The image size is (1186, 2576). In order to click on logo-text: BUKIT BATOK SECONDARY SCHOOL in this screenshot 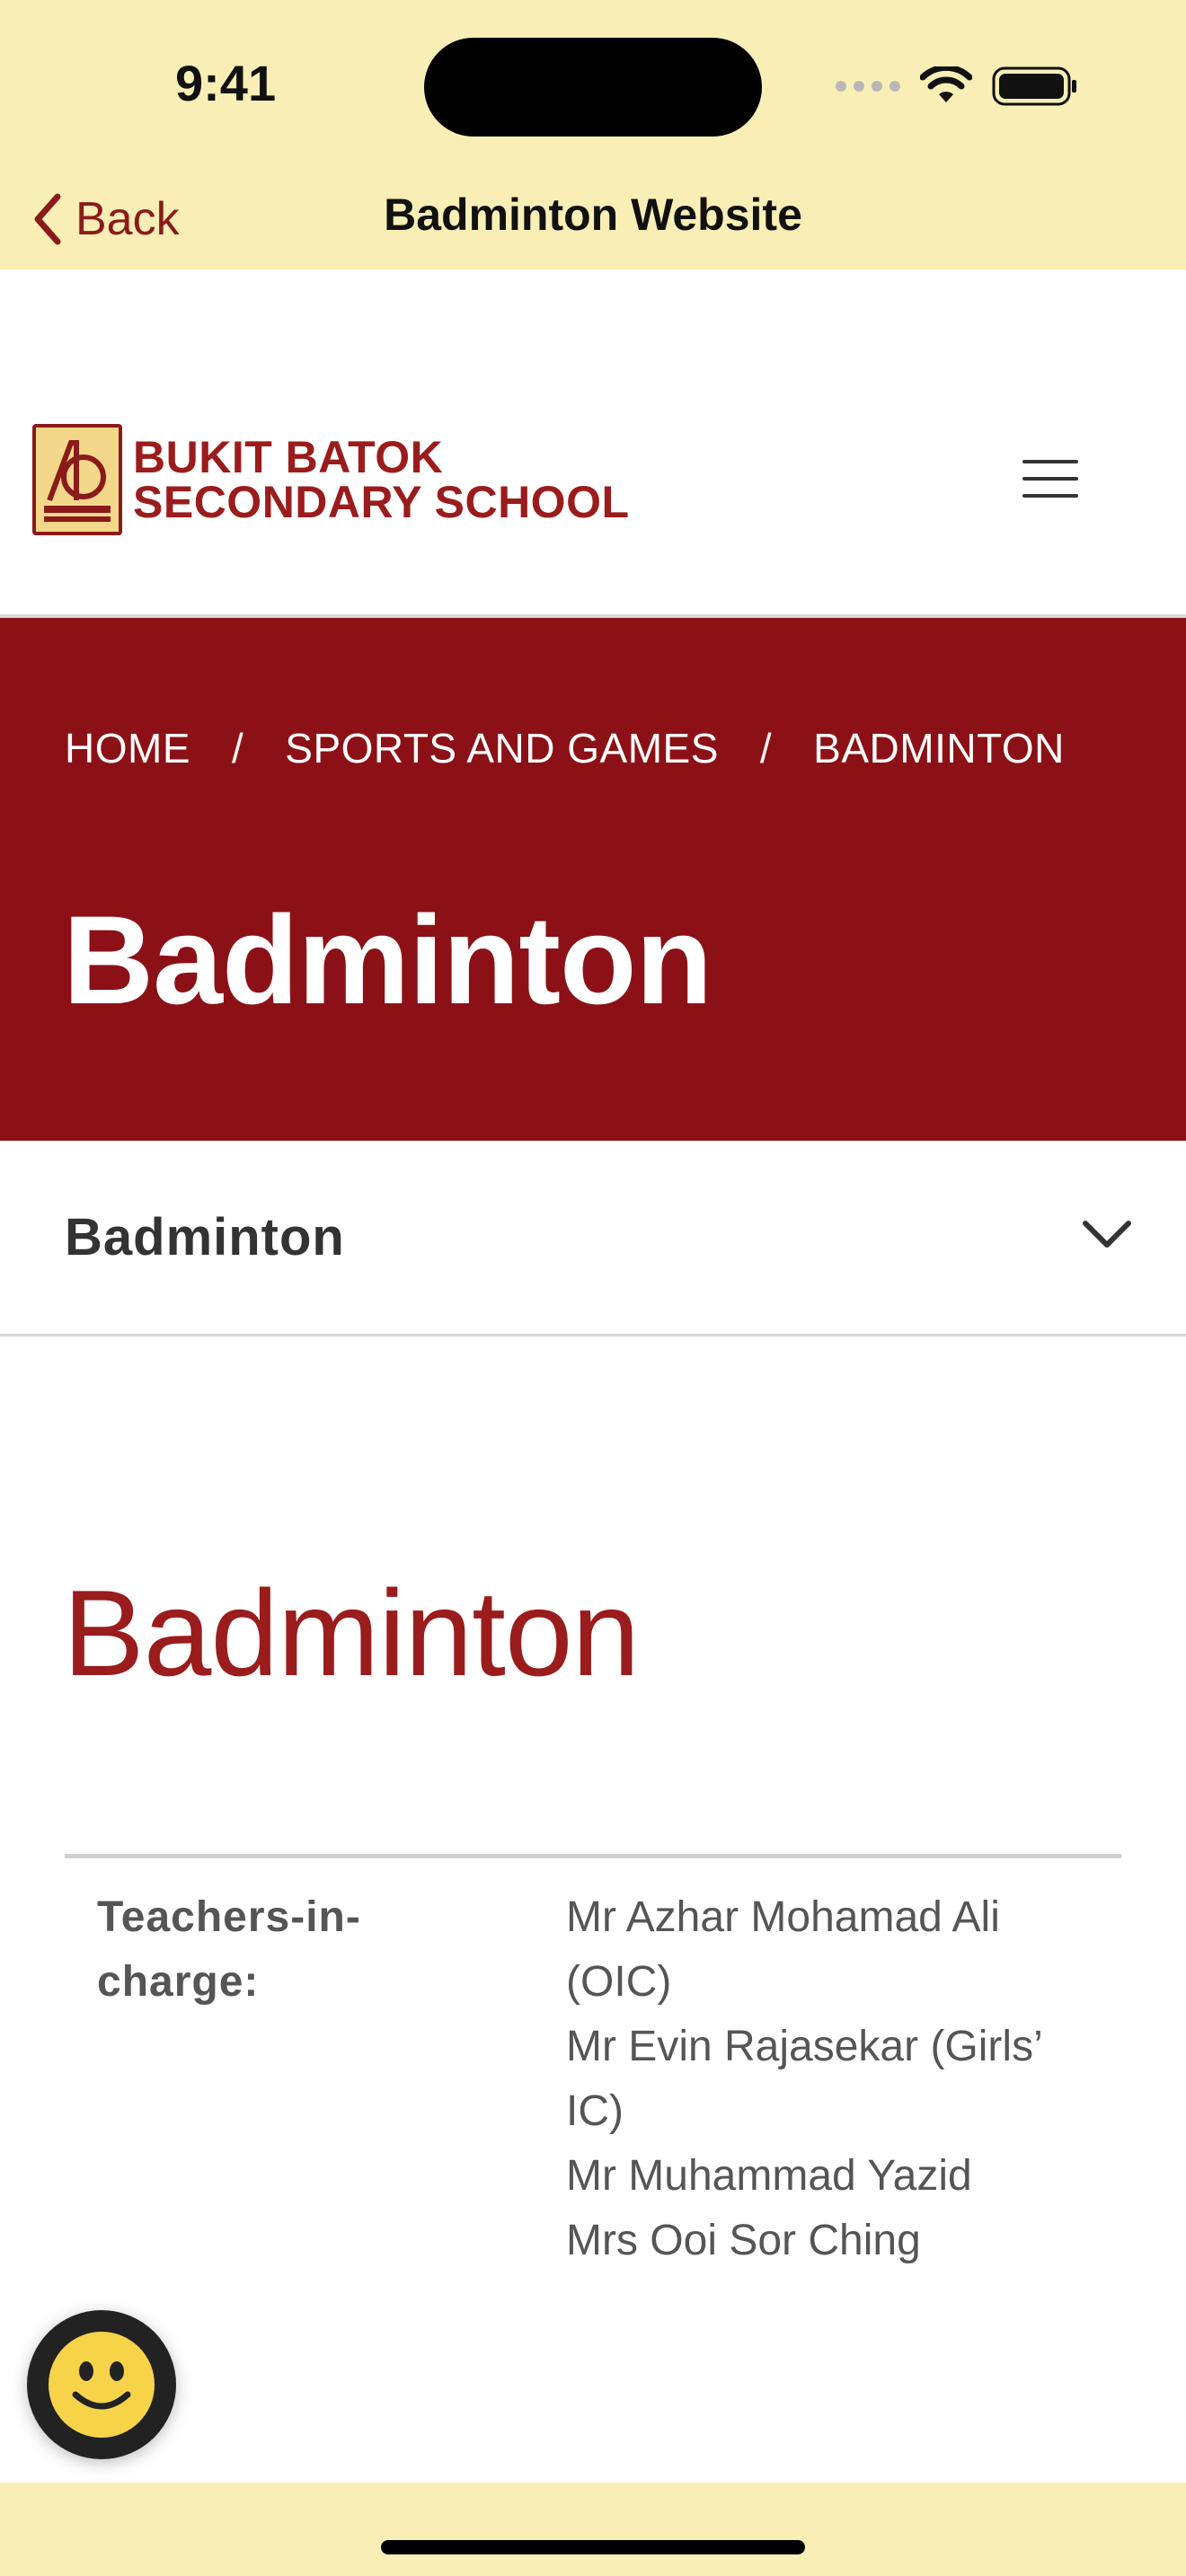, I will do `click(381, 480)`.